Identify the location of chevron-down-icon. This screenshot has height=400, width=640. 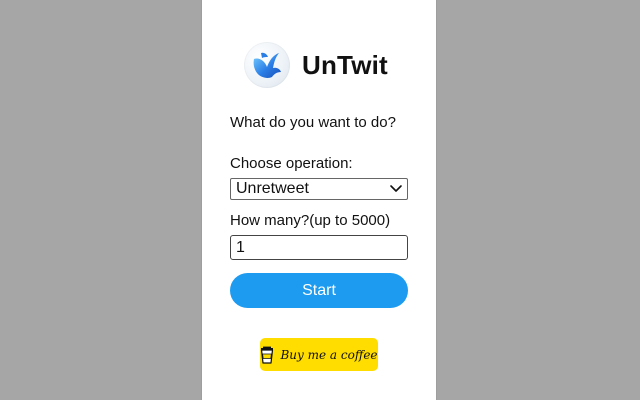
(396, 188).